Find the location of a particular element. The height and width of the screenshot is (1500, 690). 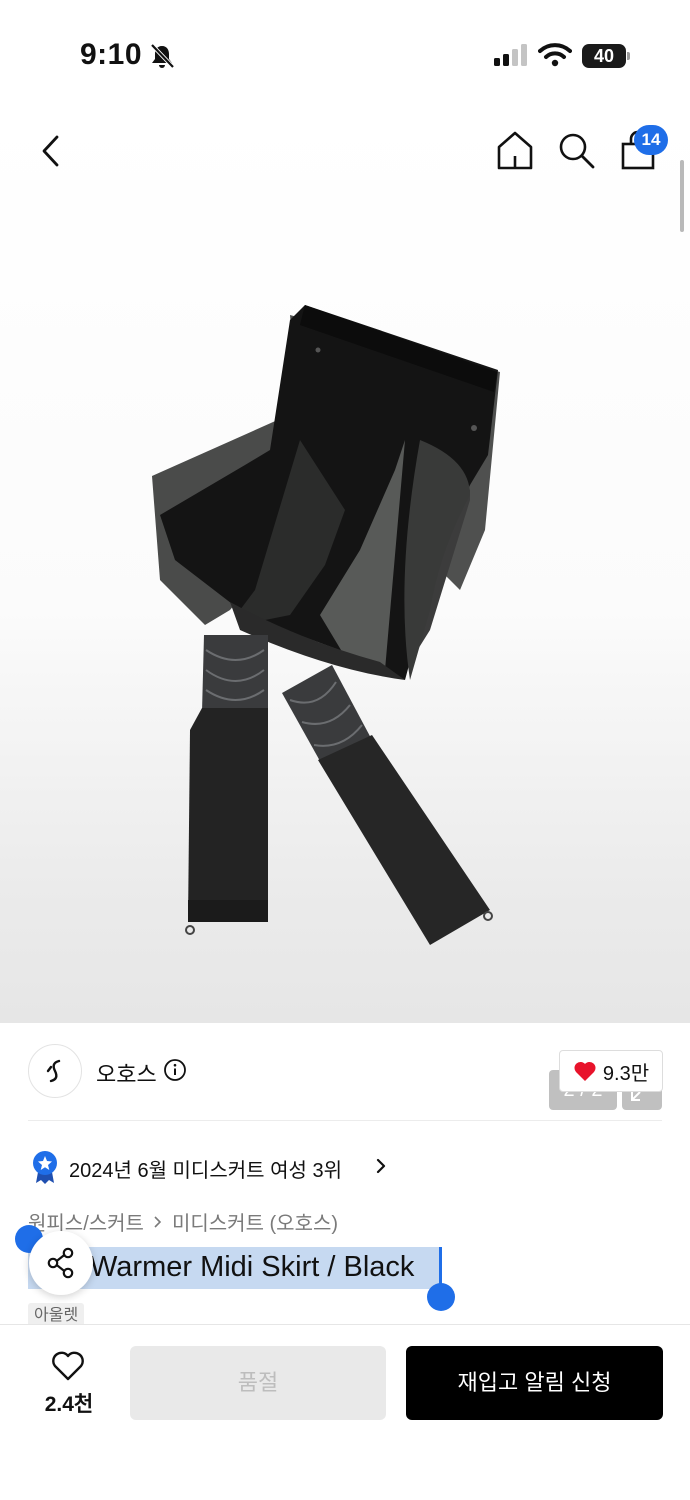

breadcrumb: 원피스/스커트 미디스커트 (오호스) is located at coordinates (183, 1221).